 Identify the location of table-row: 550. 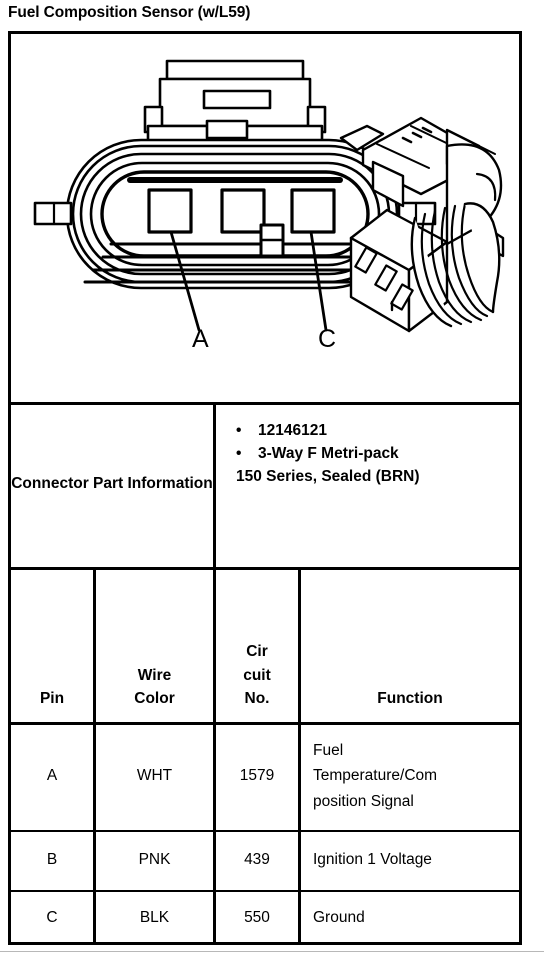
(257, 917).